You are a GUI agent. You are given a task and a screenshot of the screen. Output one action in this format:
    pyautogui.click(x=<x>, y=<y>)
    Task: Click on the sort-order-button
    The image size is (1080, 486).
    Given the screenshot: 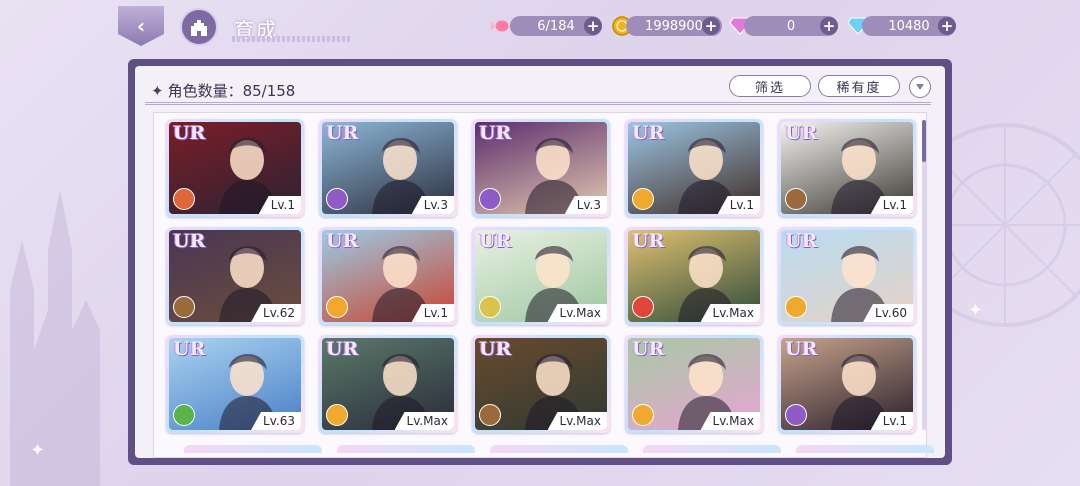 What is the action you would take?
    pyautogui.click(x=920, y=87)
    